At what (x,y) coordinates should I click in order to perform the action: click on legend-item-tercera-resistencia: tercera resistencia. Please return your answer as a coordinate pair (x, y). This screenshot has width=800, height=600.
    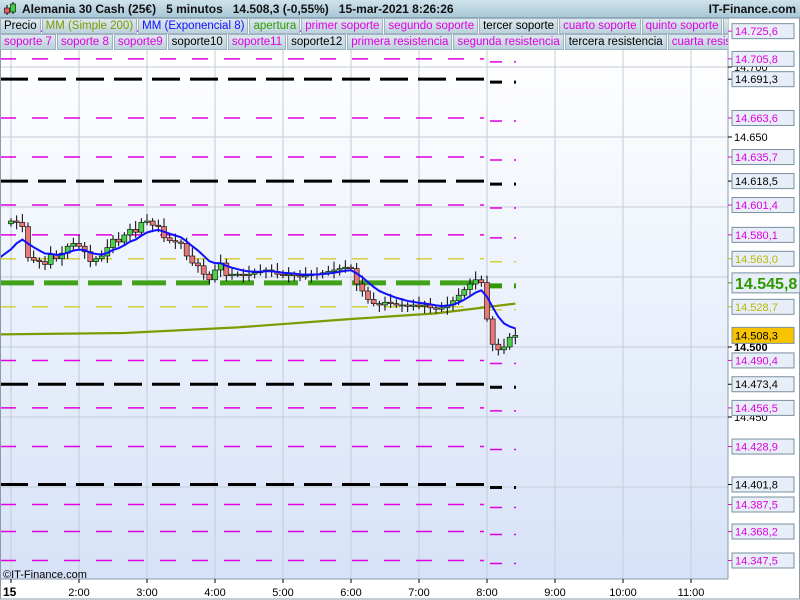
    Looking at the image, I should click on (615, 42).